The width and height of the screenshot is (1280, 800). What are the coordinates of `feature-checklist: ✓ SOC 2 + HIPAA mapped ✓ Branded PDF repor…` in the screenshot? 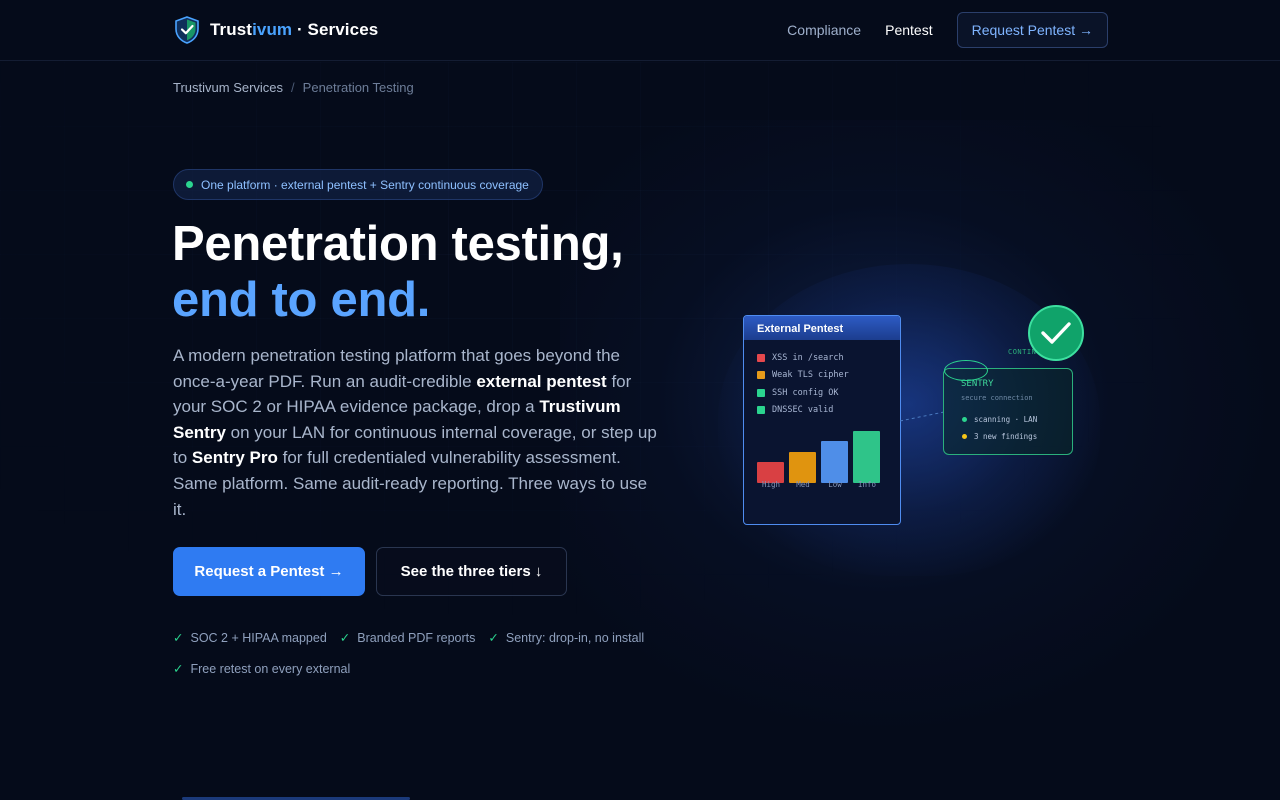 It's located at (423, 653).